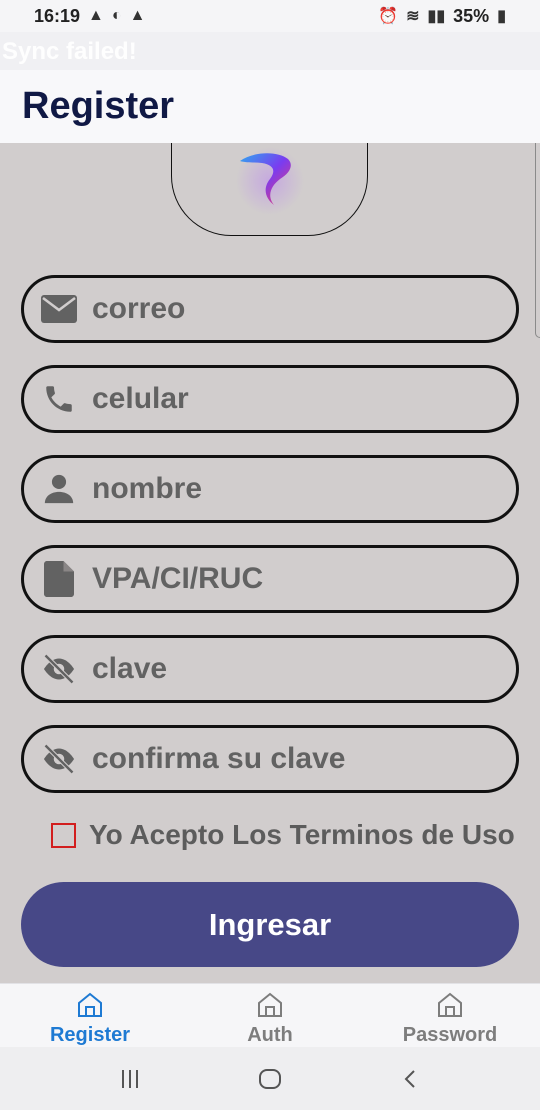  I want to click on app-logo-icon, so click(270, 181).